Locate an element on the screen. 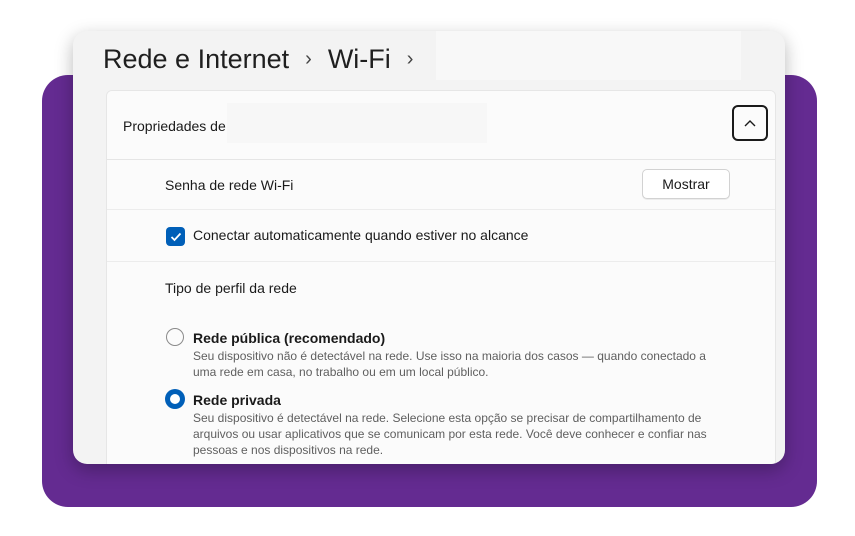 The image size is (855, 536). auto-connect-checkbox is located at coordinates (175, 236).